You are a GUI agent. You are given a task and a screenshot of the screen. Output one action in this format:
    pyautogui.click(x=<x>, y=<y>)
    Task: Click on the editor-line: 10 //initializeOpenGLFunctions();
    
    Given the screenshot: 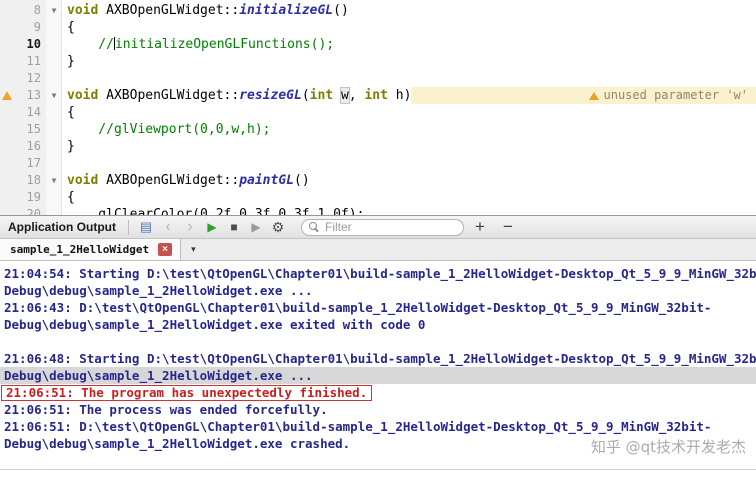 What is the action you would take?
    pyautogui.click(x=378, y=44)
    